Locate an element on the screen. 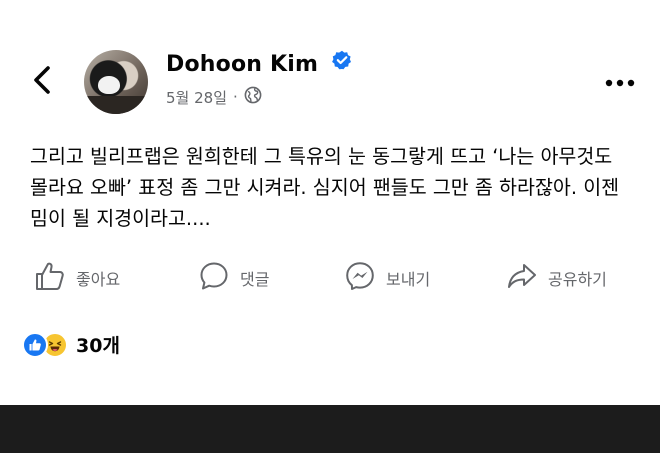 This screenshot has width=660, height=453. author-block: Dohoon Kim is located at coordinates (259, 64).